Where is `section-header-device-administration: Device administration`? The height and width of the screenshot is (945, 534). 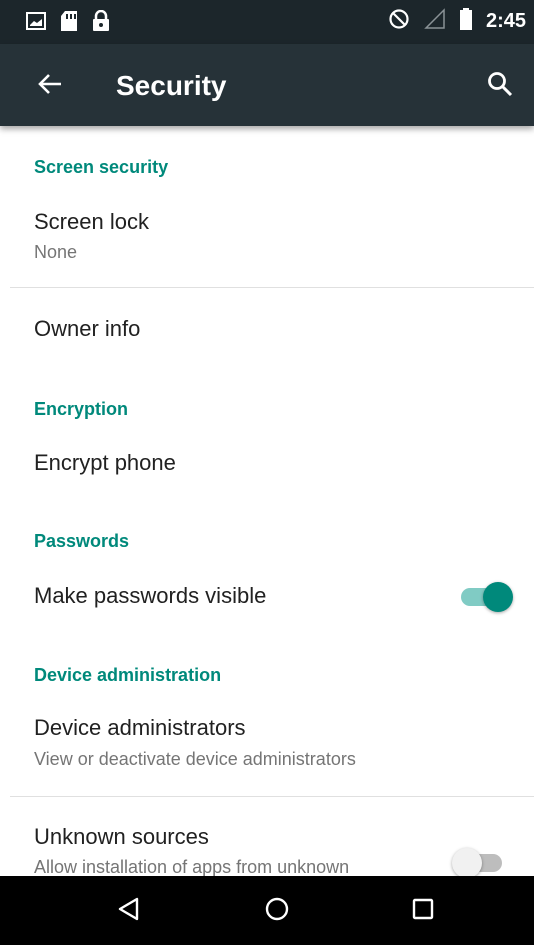
section-header-device-administration: Device administration is located at coordinates (128, 675).